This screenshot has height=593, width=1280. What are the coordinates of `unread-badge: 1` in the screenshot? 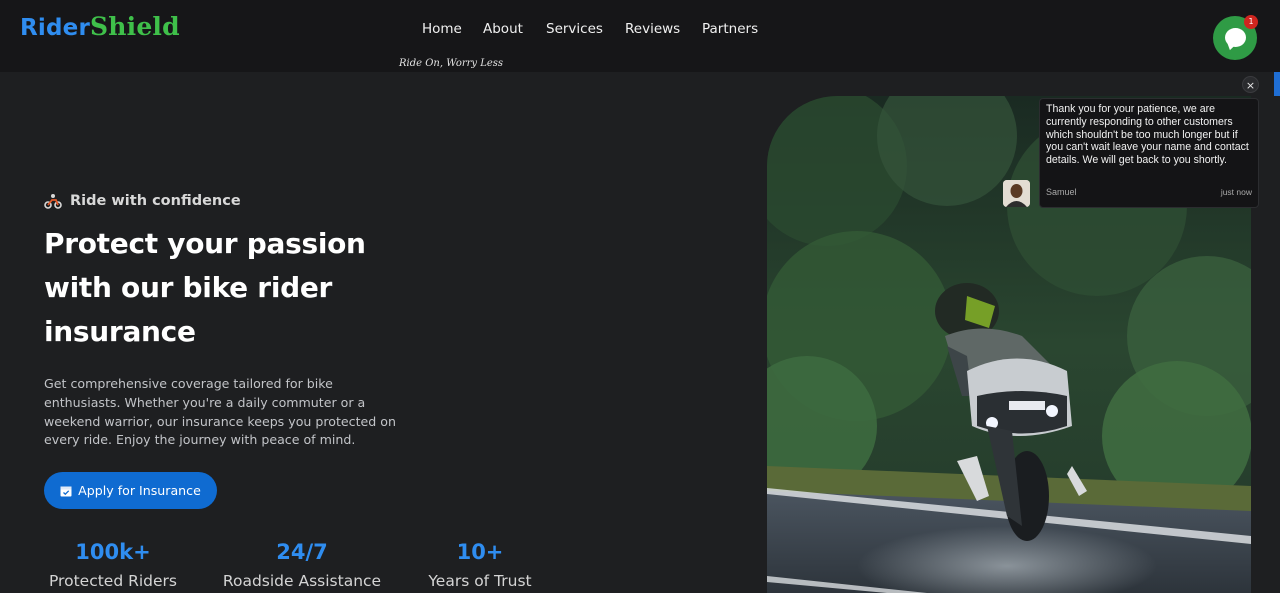 It's located at (1251, 22).